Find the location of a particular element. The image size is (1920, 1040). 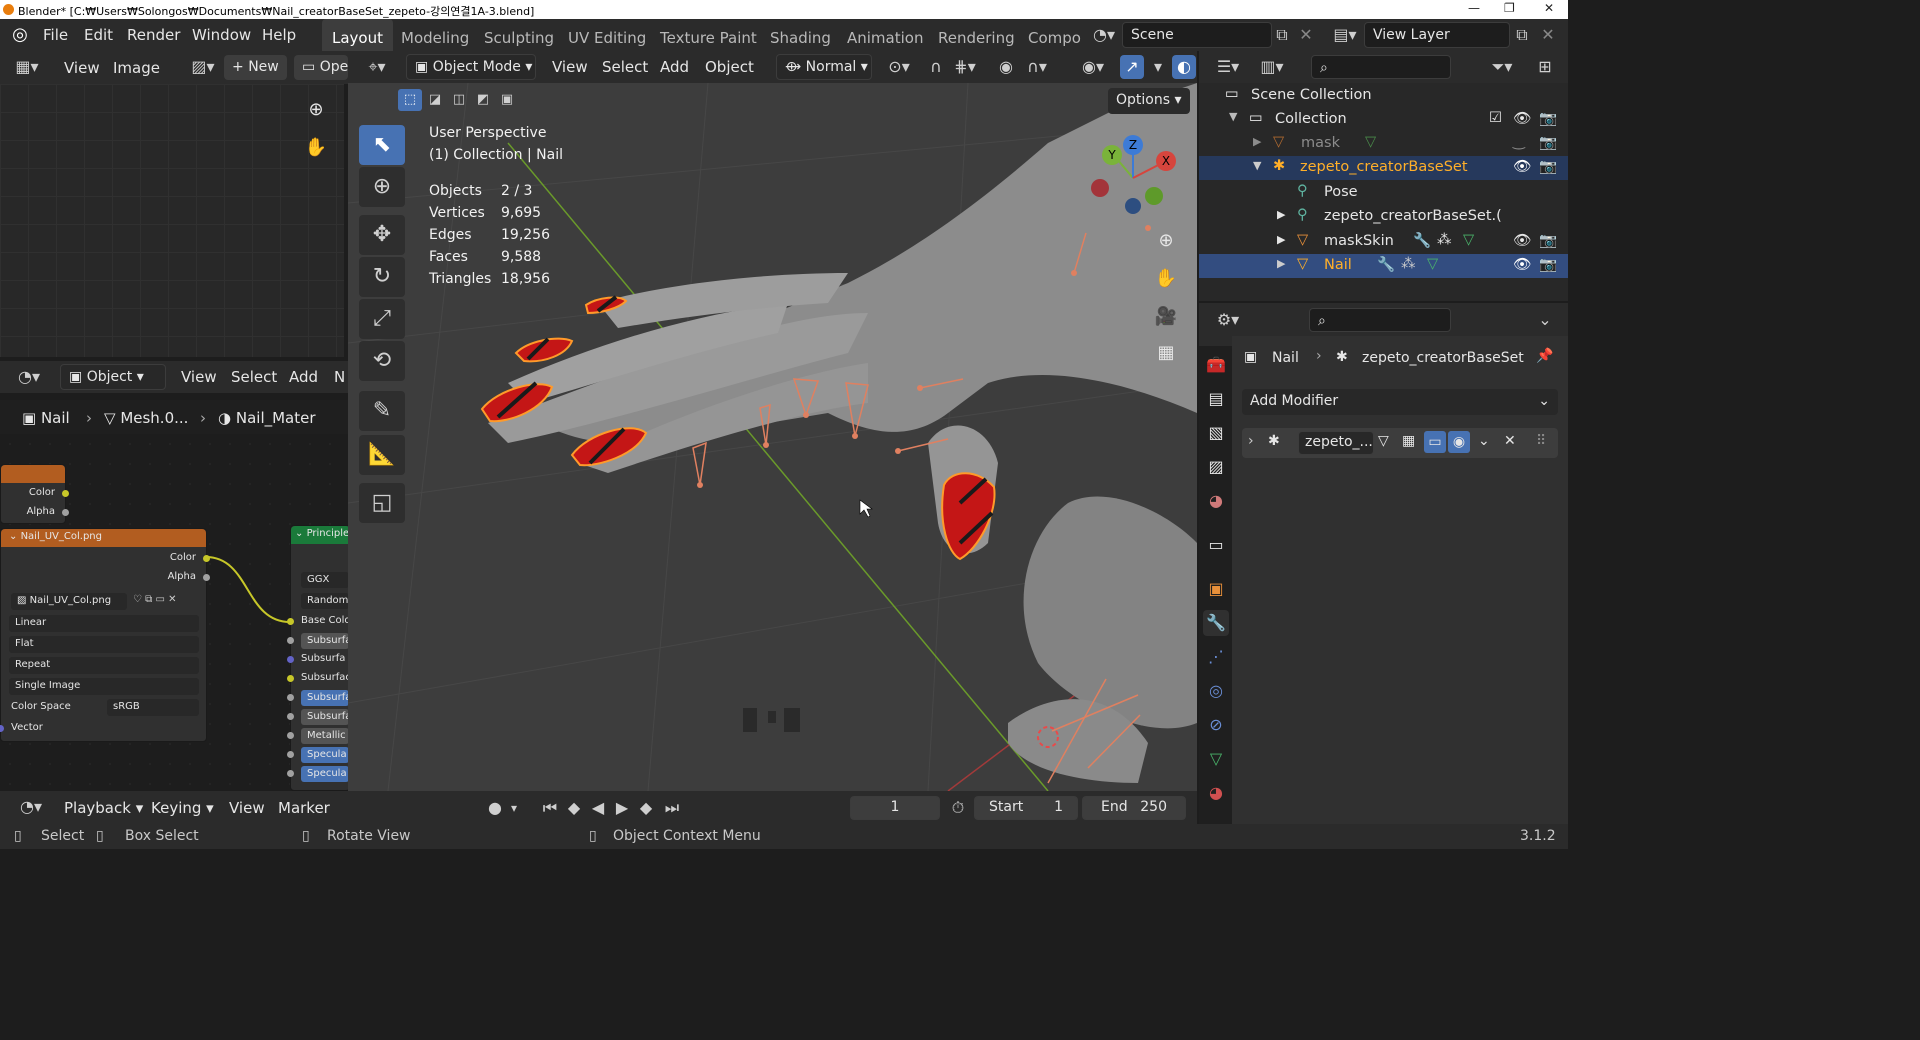

tab-uv-editing: UV Editing is located at coordinates (607, 35).